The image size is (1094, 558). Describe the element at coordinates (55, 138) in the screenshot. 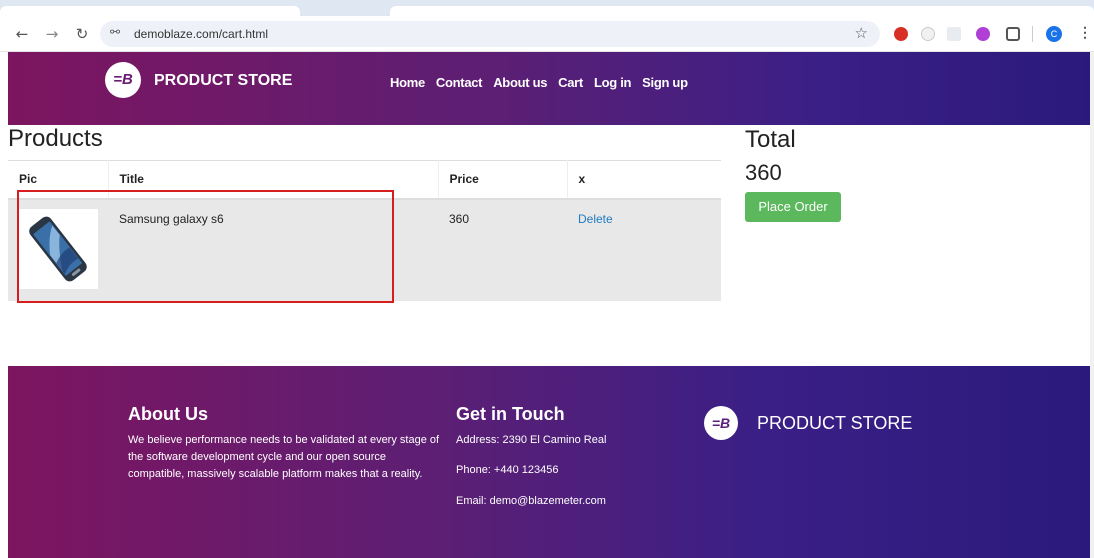

I see `products-heading: Products` at that location.